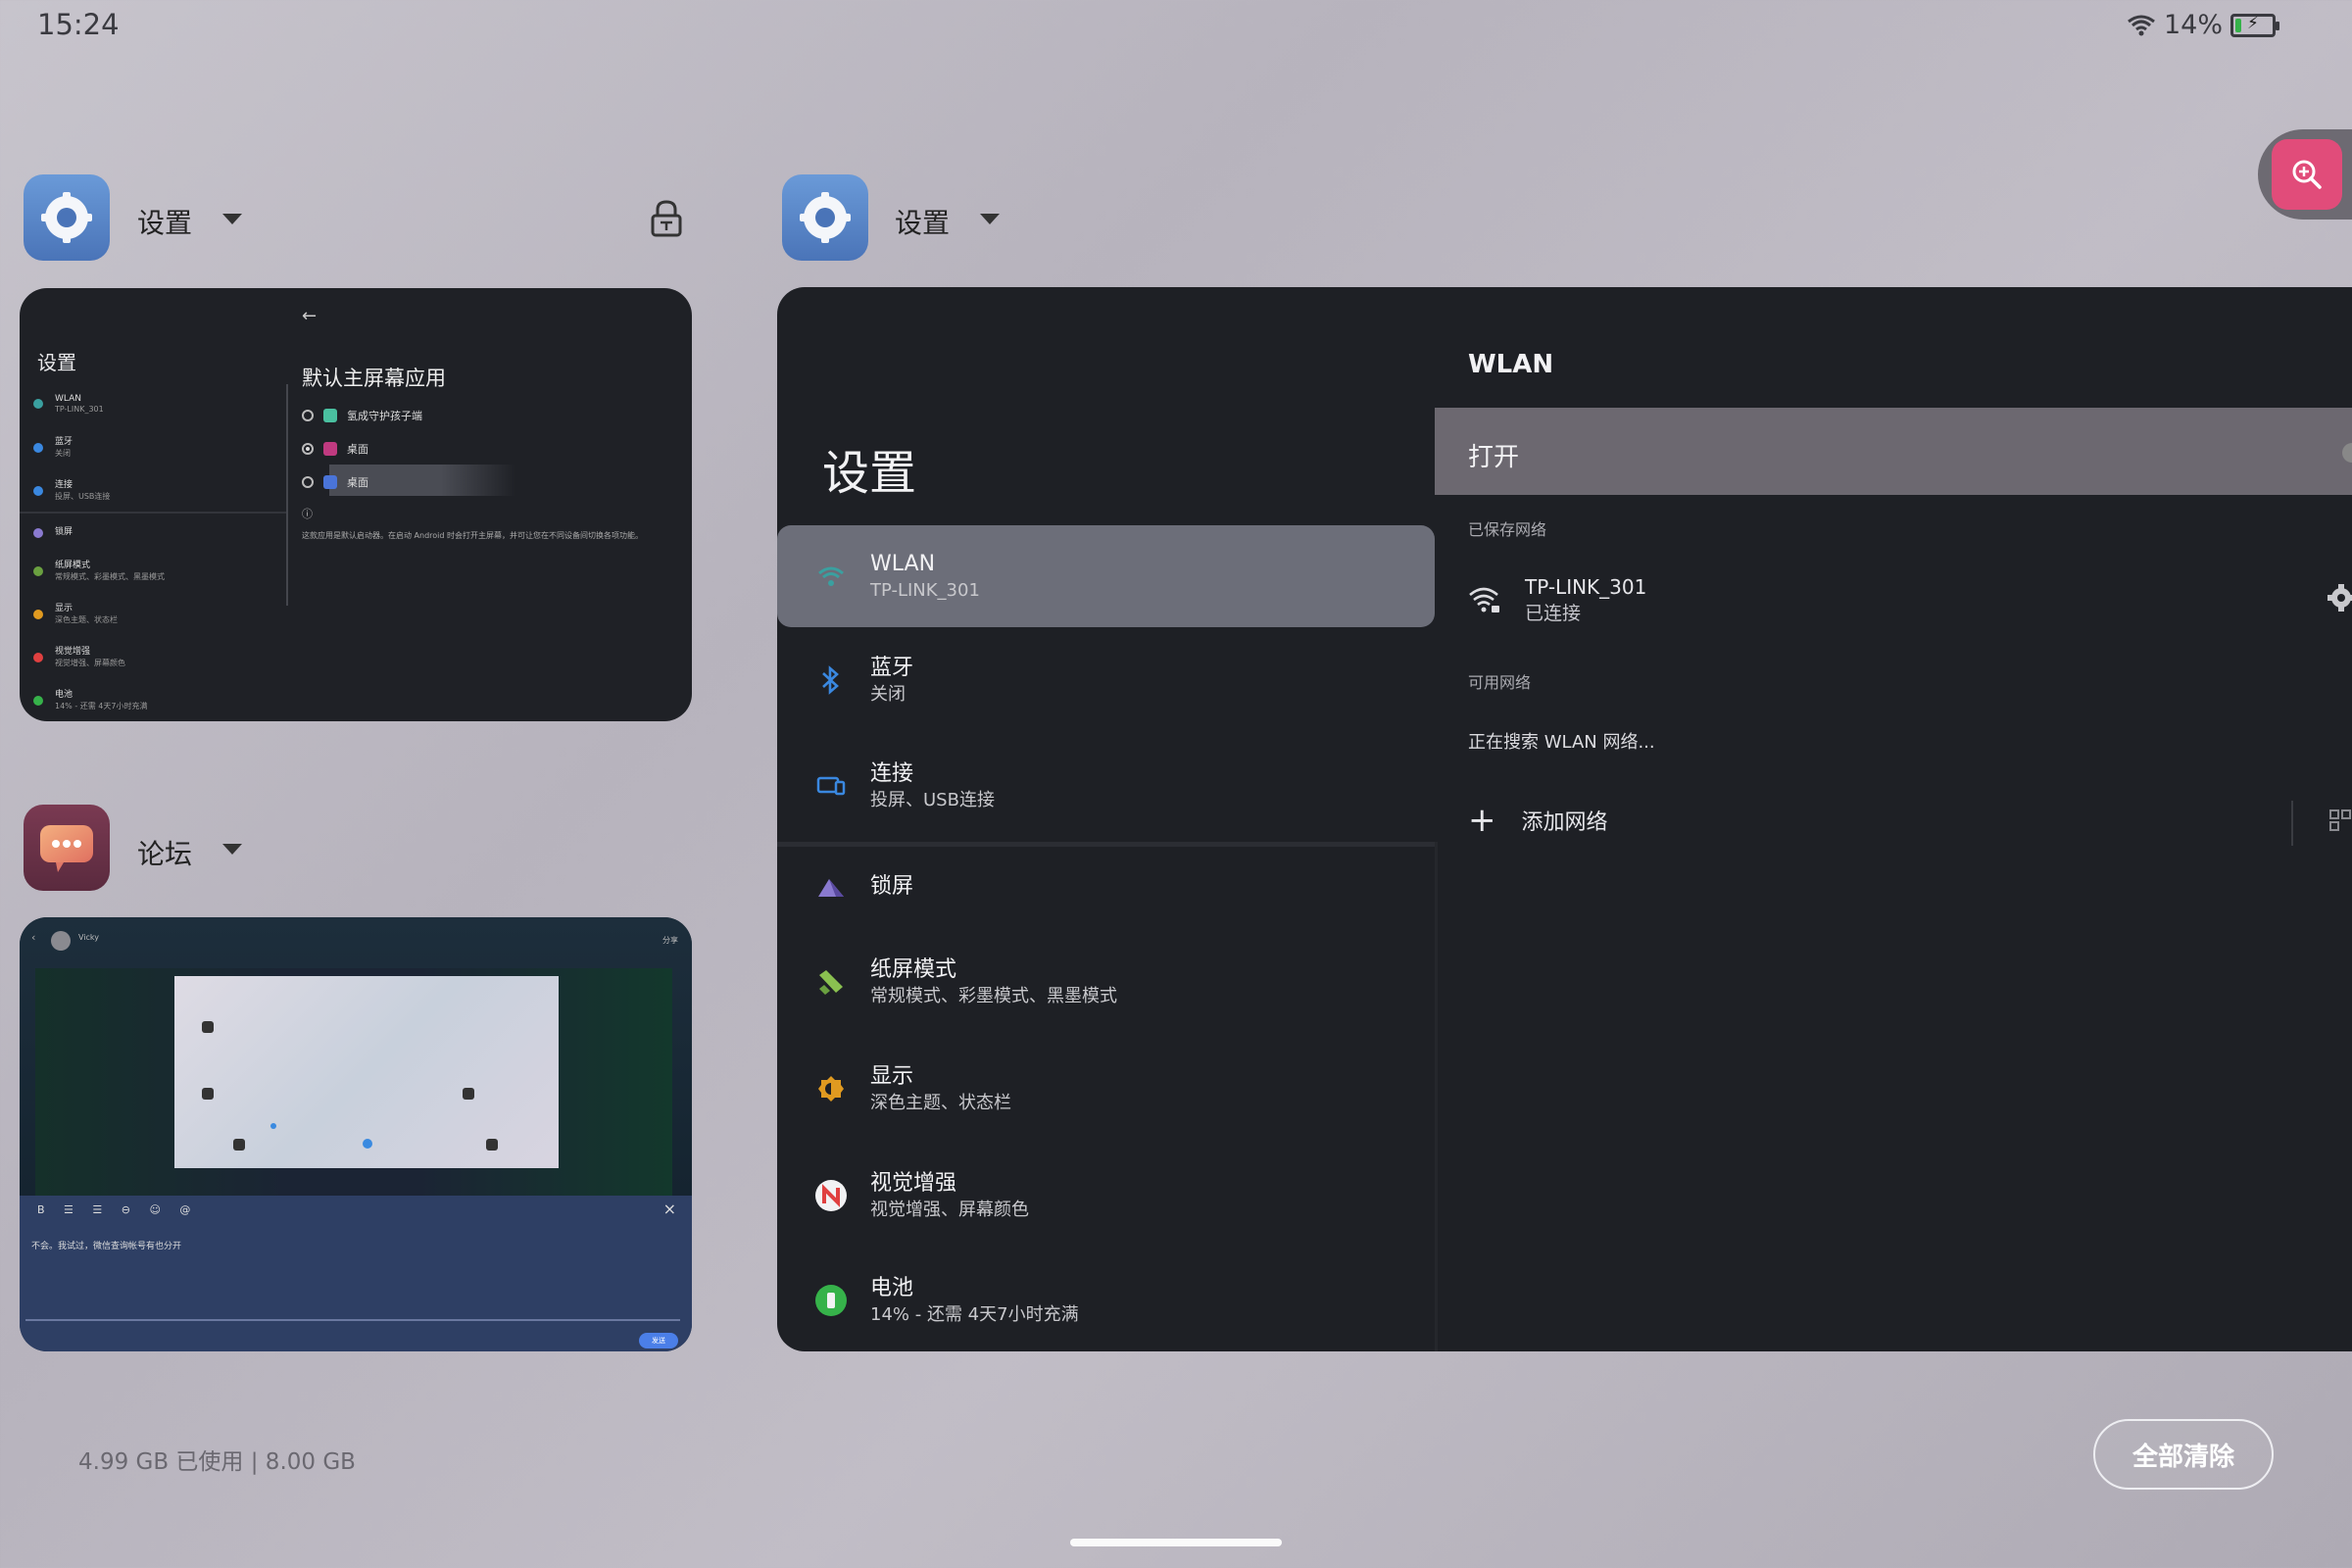 The width and height of the screenshot is (2352, 1568). What do you see at coordinates (79, 409) in the screenshot?
I see `thumb-item-sub: TP-LINK_301` at bounding box center [79, 409].